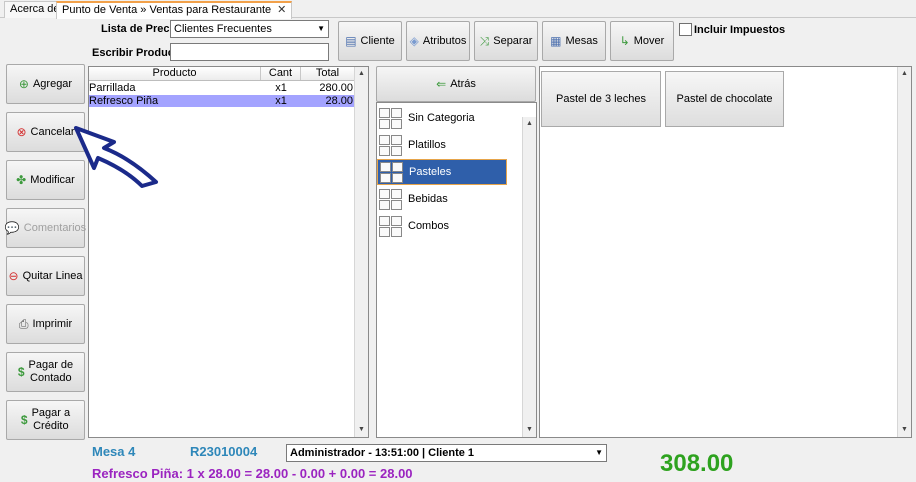 The width and height of the screenshot is (916, 482). I want to click on split-icon: ⤨, so click(484, 40).